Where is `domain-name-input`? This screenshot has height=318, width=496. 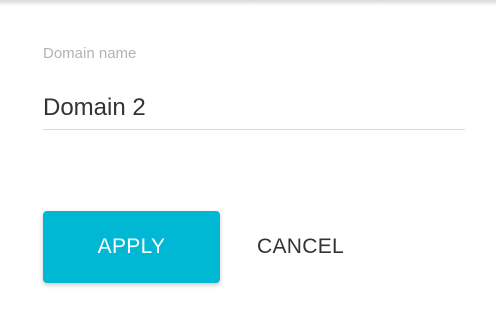
domain-name-input is located at coordinates (254, 108).